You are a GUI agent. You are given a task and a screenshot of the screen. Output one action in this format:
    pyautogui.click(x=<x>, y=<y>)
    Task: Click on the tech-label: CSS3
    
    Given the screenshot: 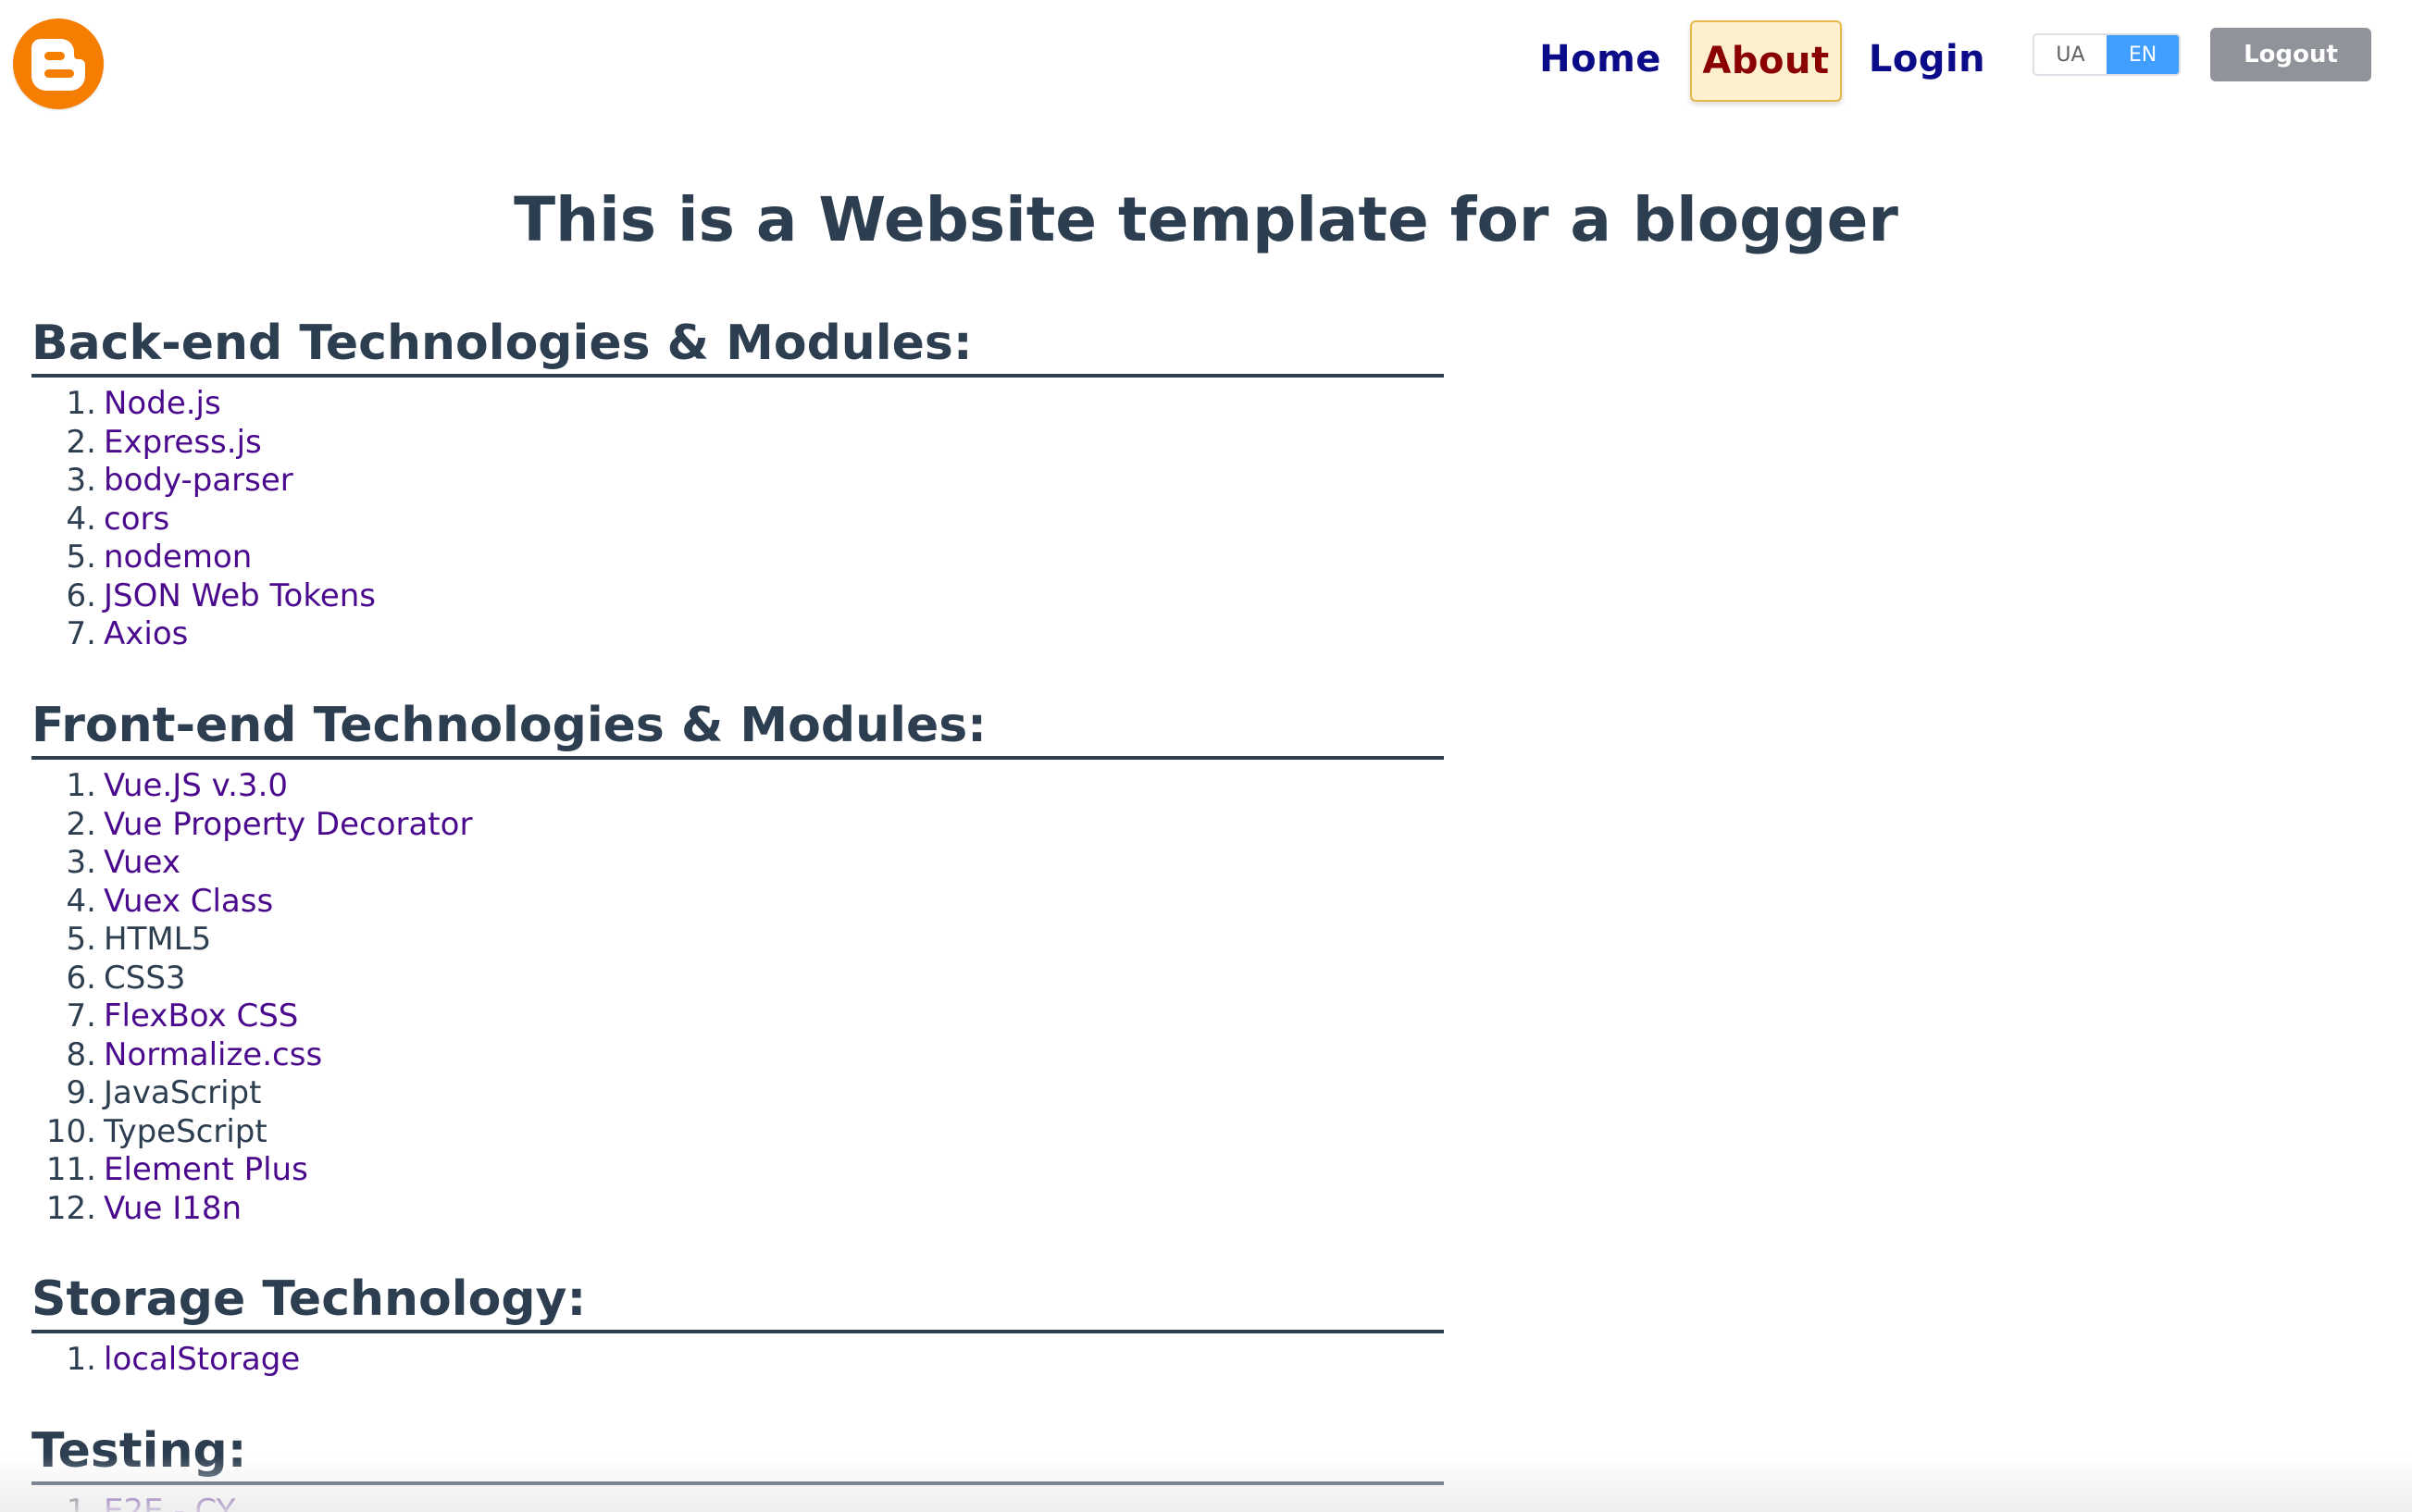 What is the action you would take?
    pyautogui.click(x=145, y=978)
    